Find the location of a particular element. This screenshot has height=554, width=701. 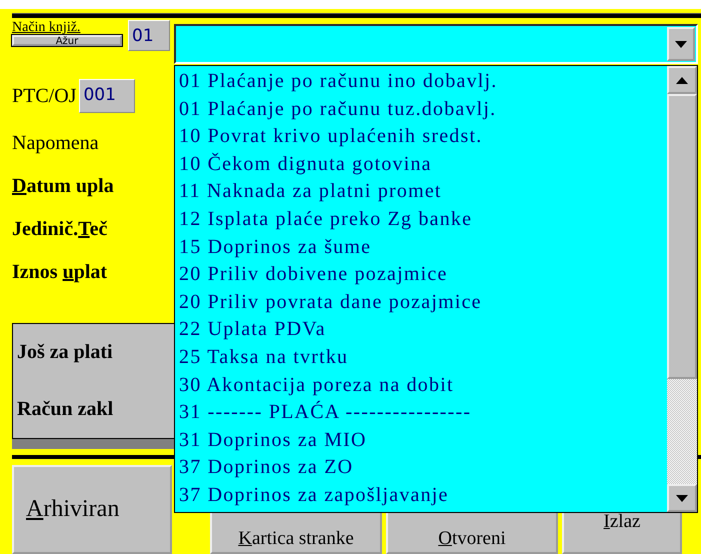

field-label: Napomena is located at coordinates (55, 143).